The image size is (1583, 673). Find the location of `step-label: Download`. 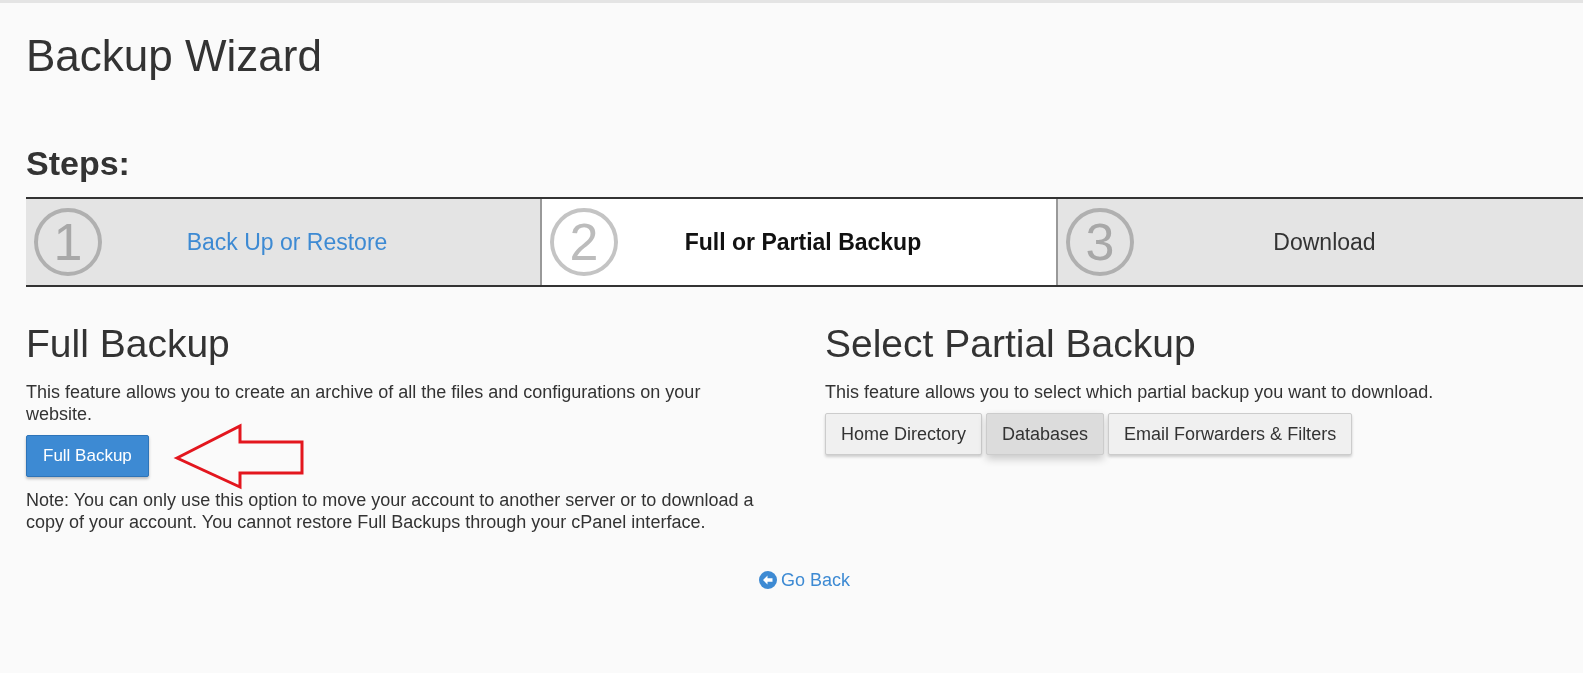

step-label: Download is located at coordinates (1324, 242).